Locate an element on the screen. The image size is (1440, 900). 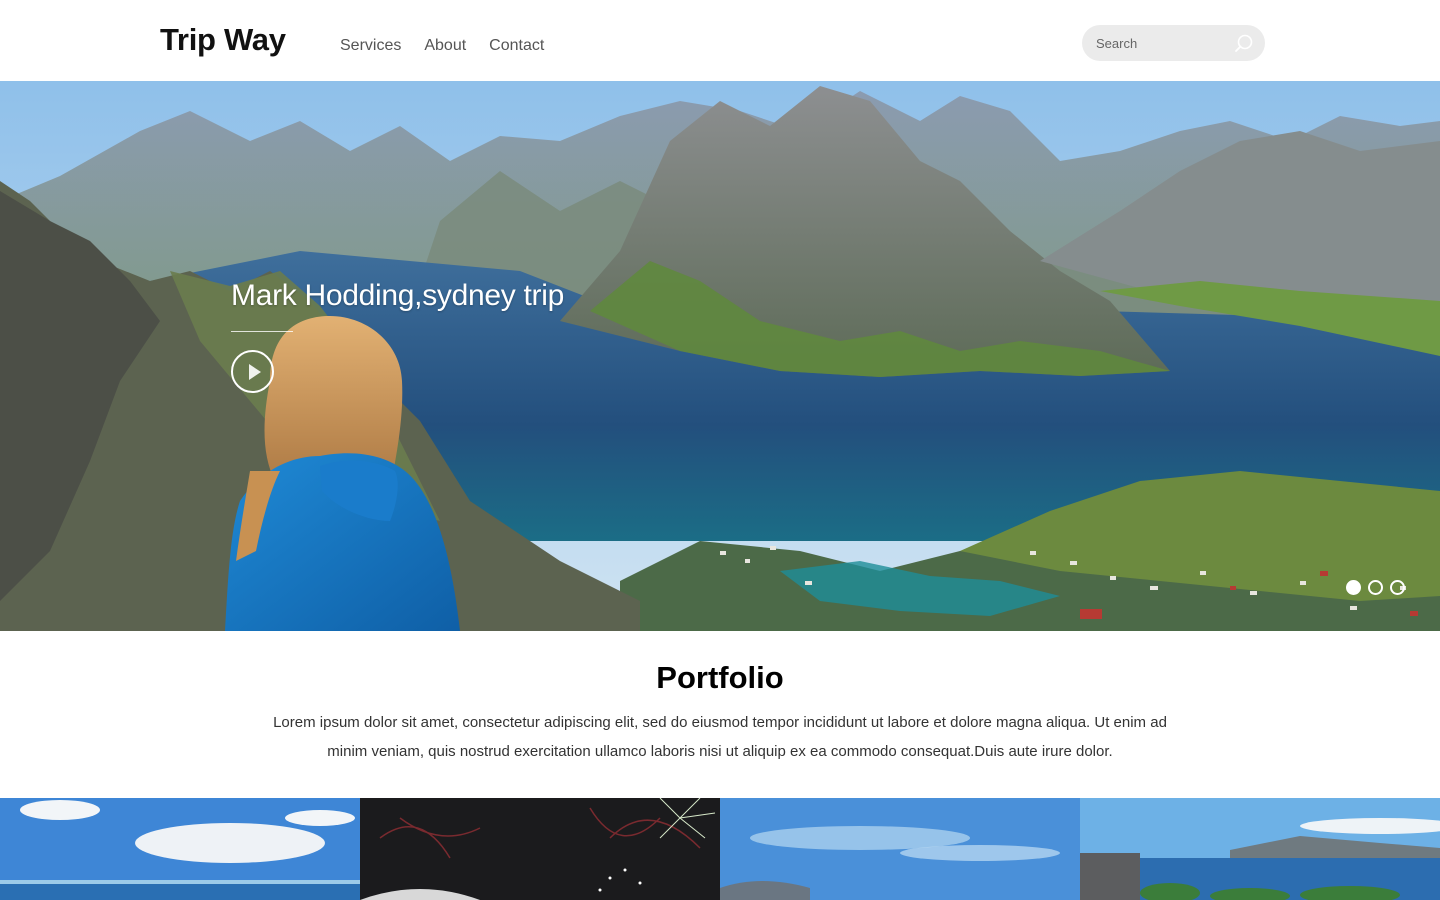
gallery-item-sky-sea is located at coordinates (180, 849).